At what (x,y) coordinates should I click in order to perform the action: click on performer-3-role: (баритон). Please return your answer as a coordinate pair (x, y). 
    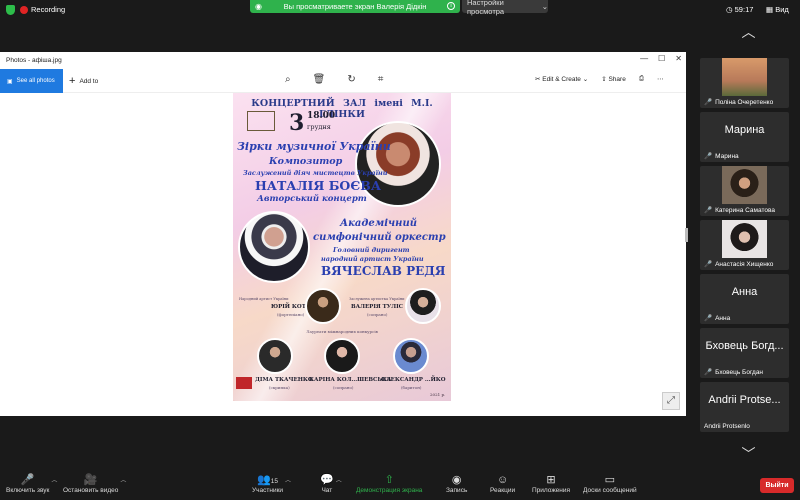
    Looking at the image, I should click on (411, 387).